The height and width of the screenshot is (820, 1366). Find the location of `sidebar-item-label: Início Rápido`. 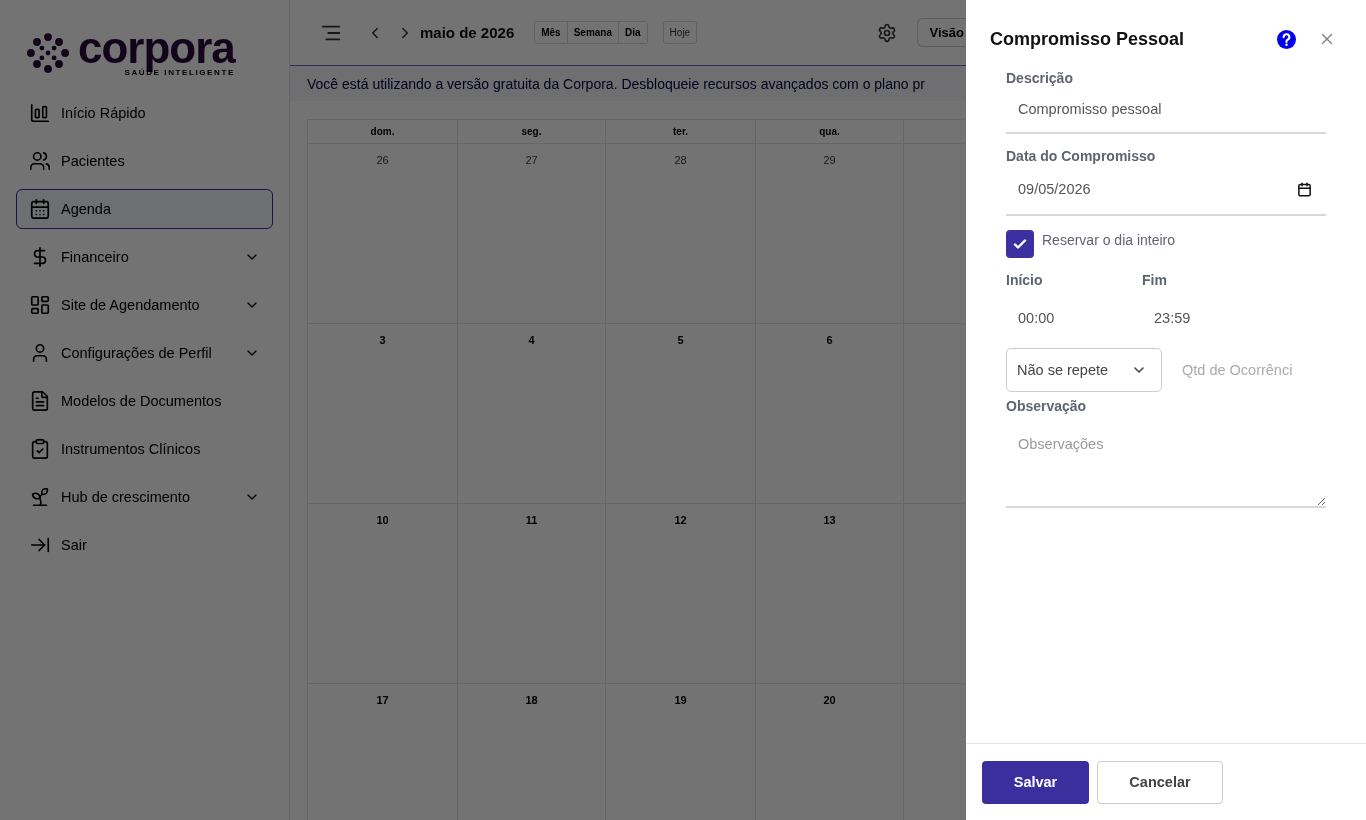

sidebar-item-label: Início Rápido is located at coordinates (104, 113).